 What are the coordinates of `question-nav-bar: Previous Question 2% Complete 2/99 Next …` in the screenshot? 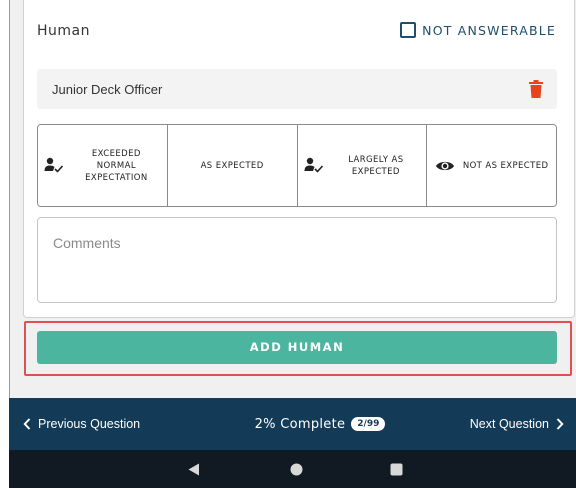 It's located at (292, 424).